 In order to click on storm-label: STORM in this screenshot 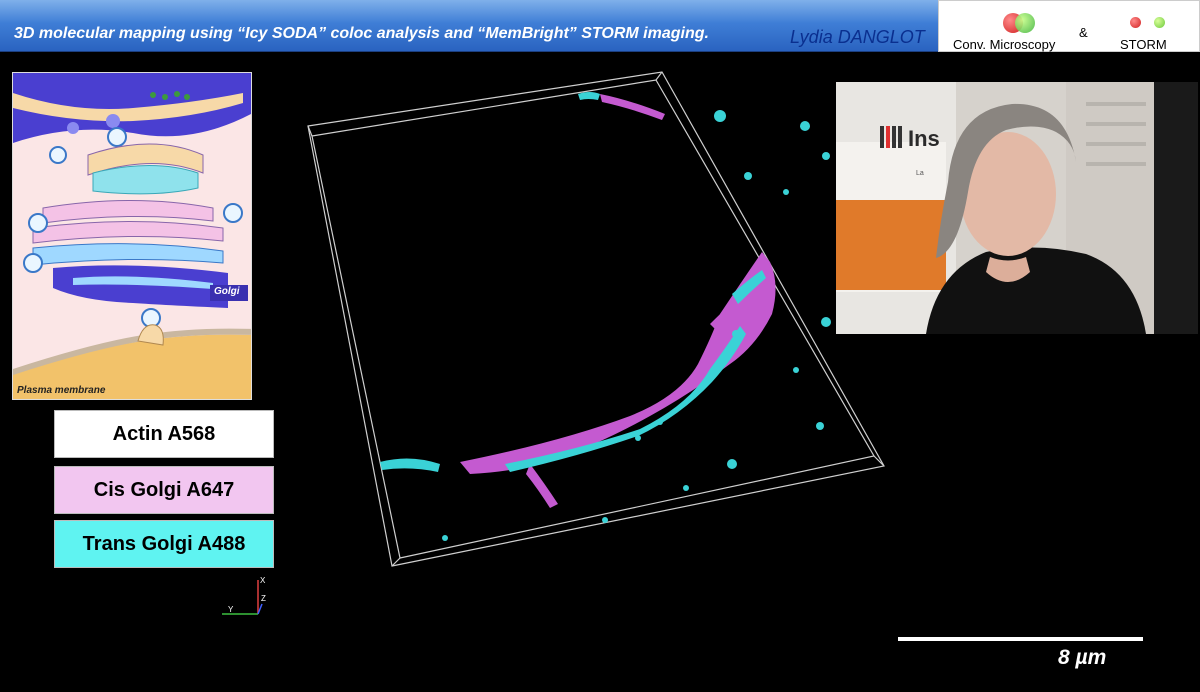, I will do `click(1143, 44)`.